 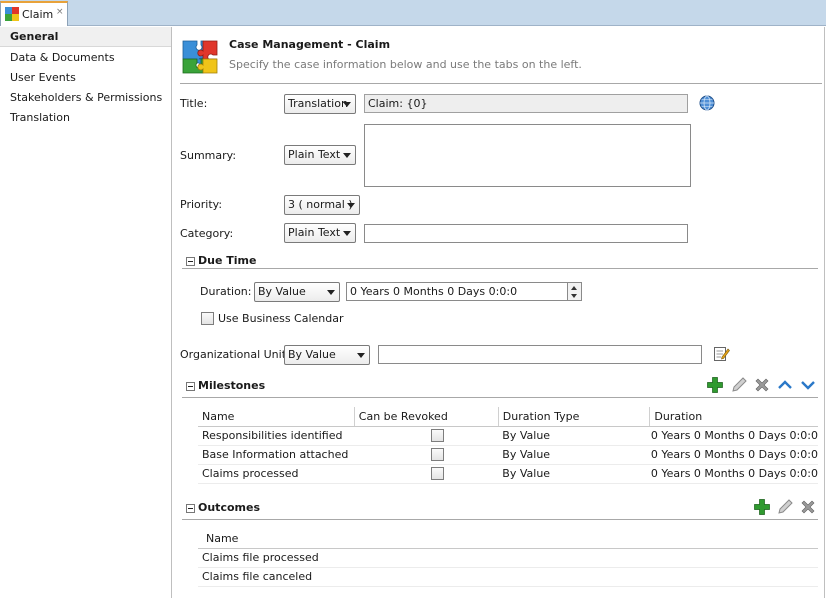 I want to click on globe-icon, so click(x=707, y=103).